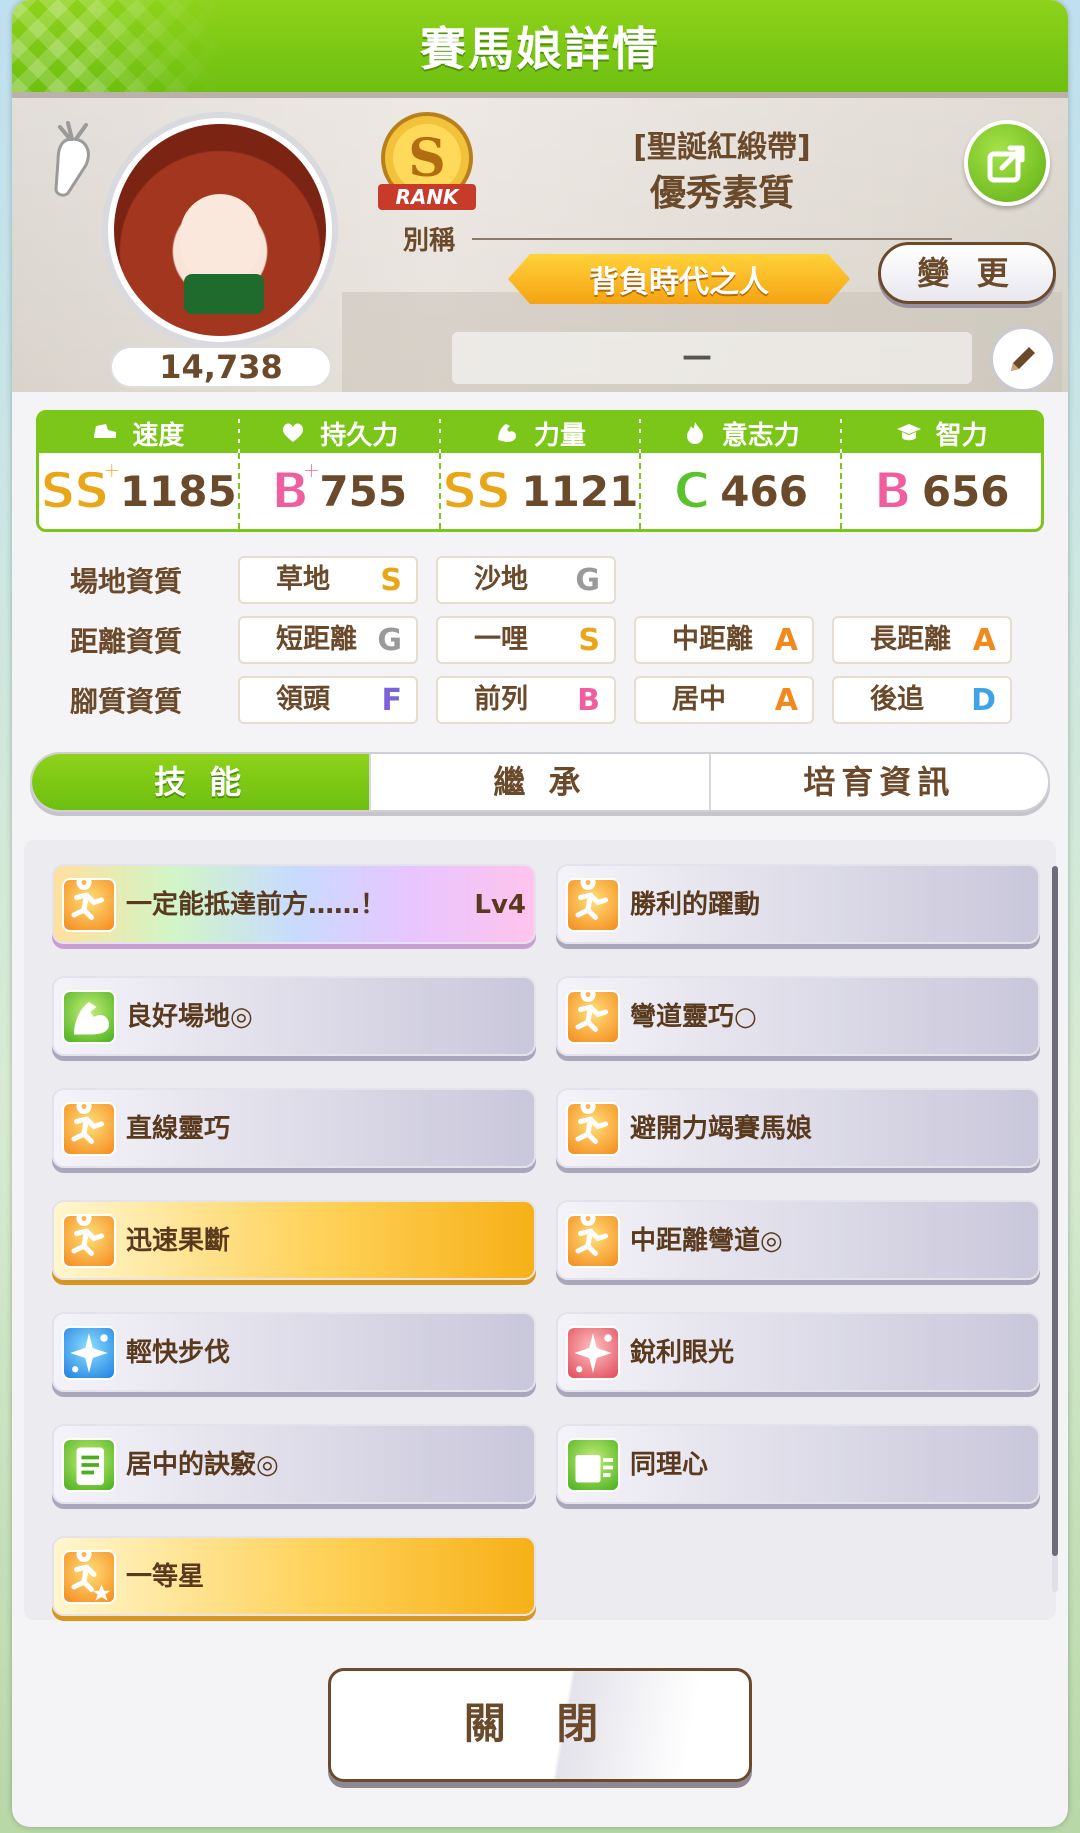  Describe the element at coordinates (158, 435) in the screenshot. I see `stat-label: 速度` at that location.